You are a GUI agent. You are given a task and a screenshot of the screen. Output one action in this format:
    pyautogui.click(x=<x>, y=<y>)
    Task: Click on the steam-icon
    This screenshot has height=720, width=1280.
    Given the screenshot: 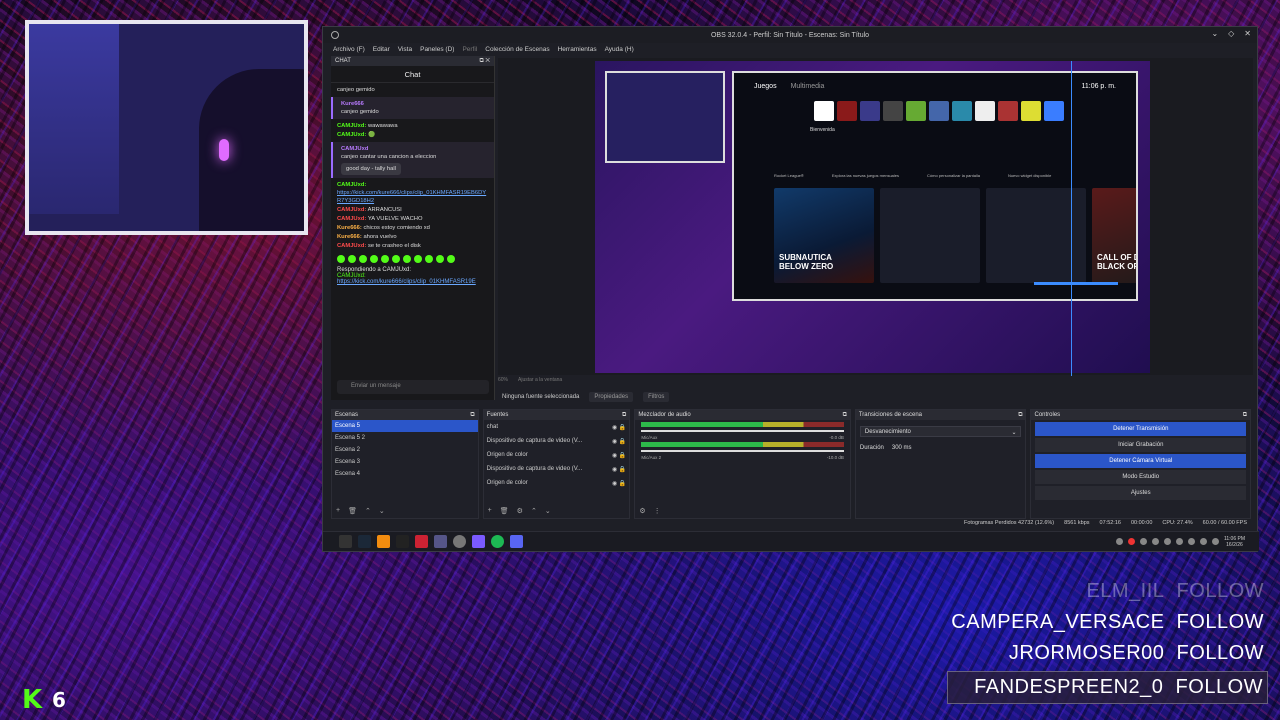 What is the action you would take?
    pyautogui.click(x=364, y=541)
    